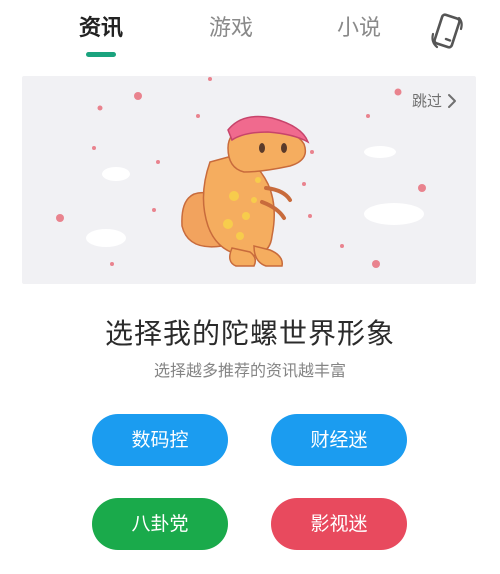 Image resolution: width=500 pixels, height=574 pixels. I want to click on page-title: 选择我的陀螺世界形象, so click(249, 333).